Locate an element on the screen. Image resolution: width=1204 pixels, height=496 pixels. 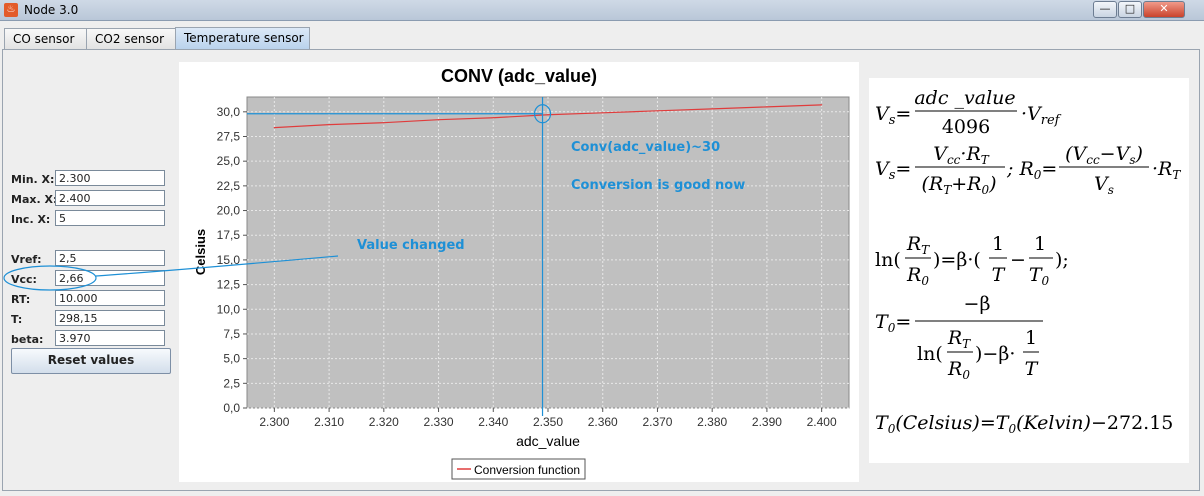
x-tick-label: 2.380 is located at coordinates (712, 422).